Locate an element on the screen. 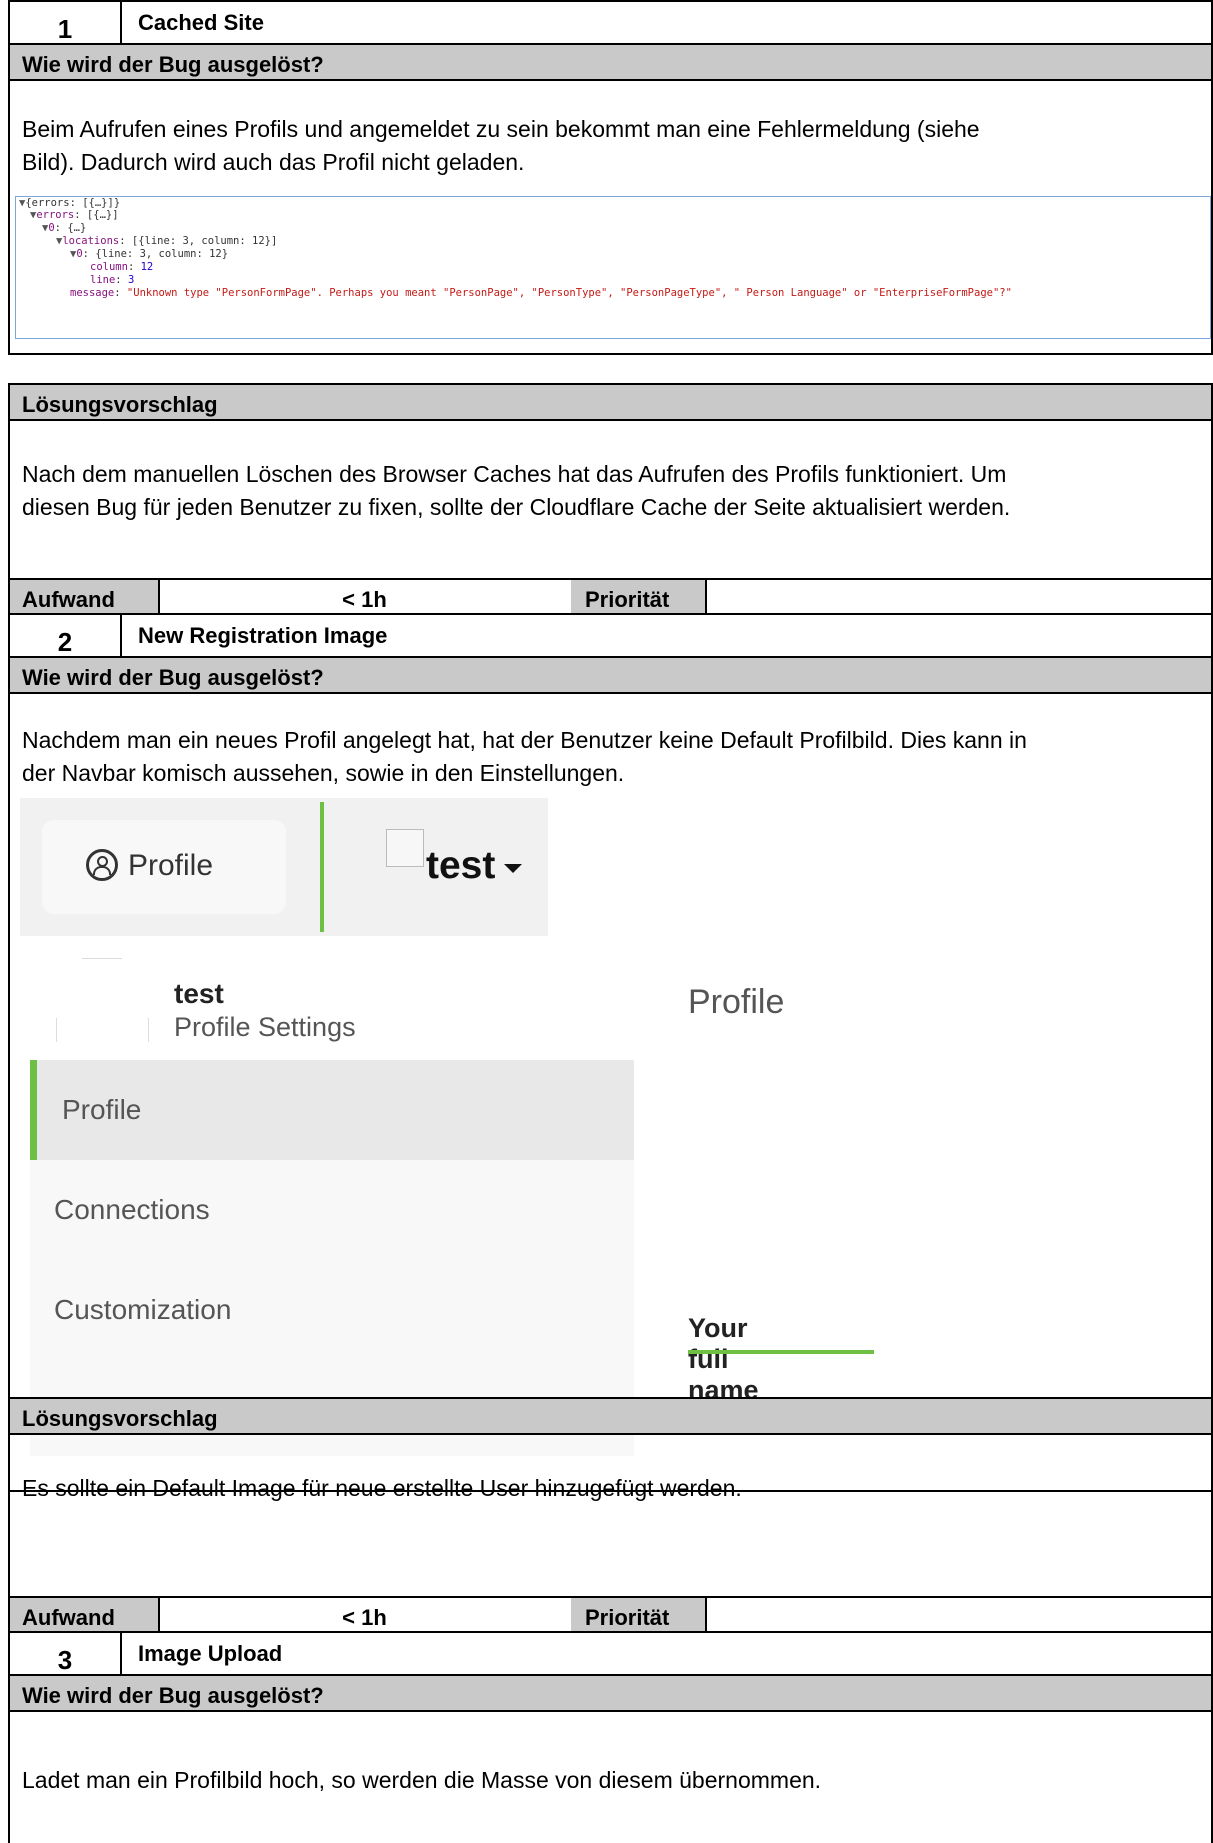 The height and width of the screenshot is (1843, 1213). bug-2-effort-row: Aufwand < 1h Priorität is located at coordinates (610, 1614).